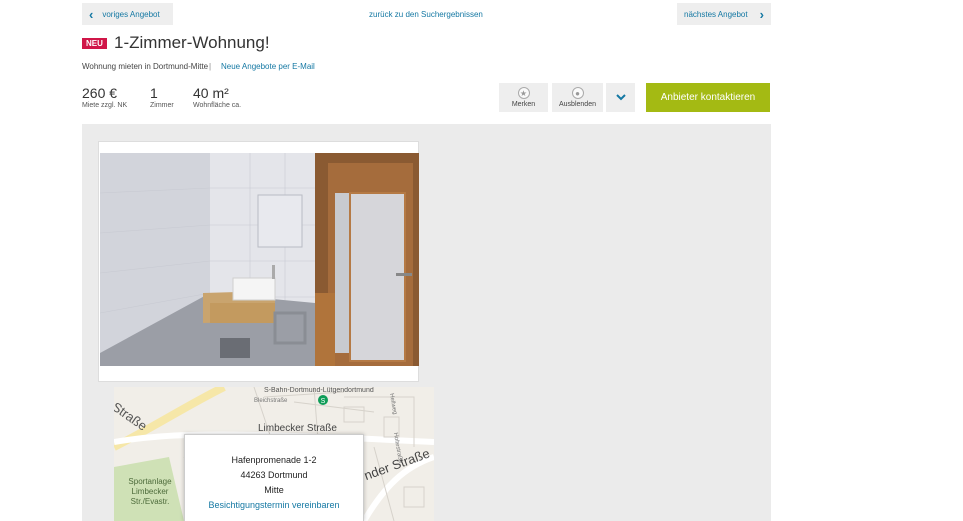  What do you see at coordinates (150, 501) in the screenshot?
I see `map-park-line: Str./Evastr.` at bounding box center [150, 501].